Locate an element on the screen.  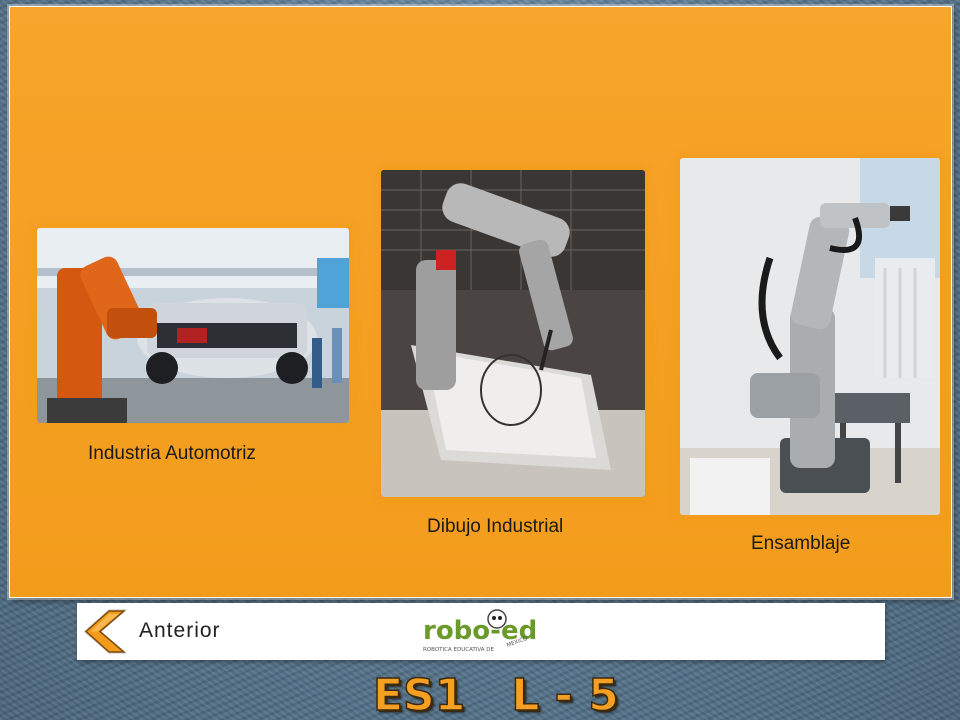
robo-ed-logo: robo-ed ROBOTICA EDUCATIVA DE MEXICO is located at coordinates (480, 631).